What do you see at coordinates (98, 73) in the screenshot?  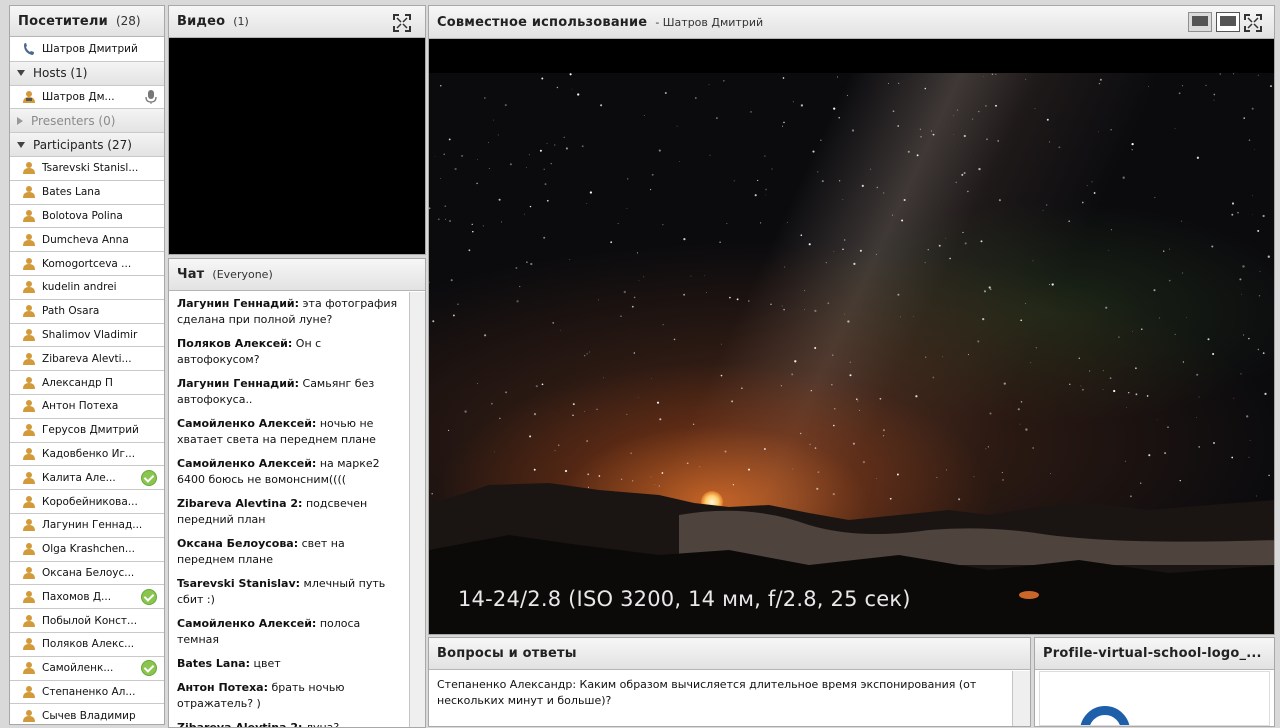 I see `group-hosts-label: Hosts (1)` at bounding box center [98, 73].